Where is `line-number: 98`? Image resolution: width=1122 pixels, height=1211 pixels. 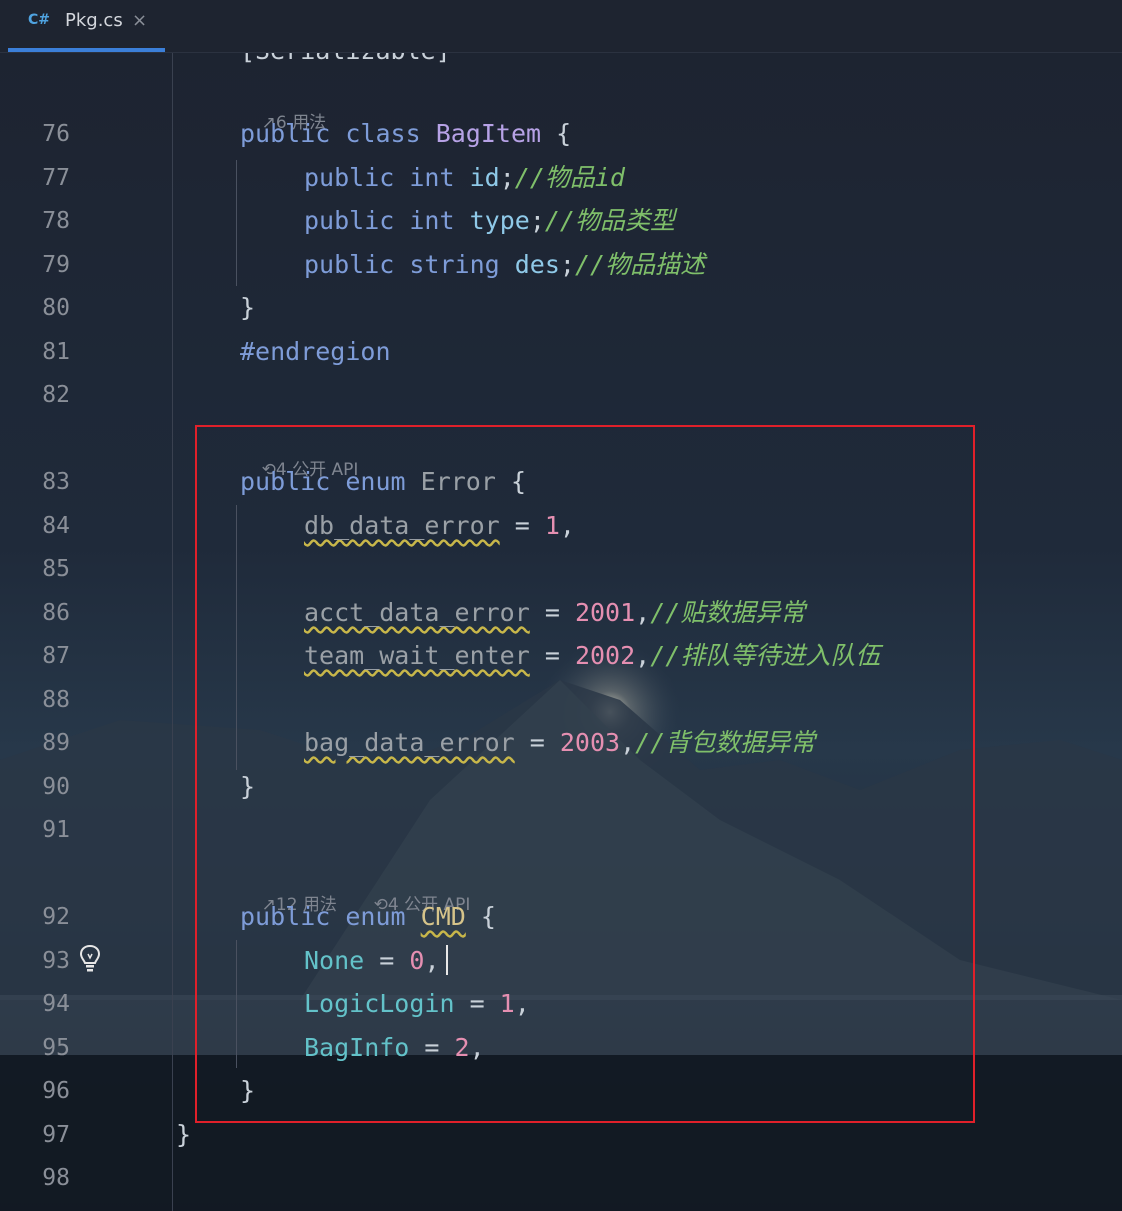
line-number: 98 is located at coordinates (56, 1178).